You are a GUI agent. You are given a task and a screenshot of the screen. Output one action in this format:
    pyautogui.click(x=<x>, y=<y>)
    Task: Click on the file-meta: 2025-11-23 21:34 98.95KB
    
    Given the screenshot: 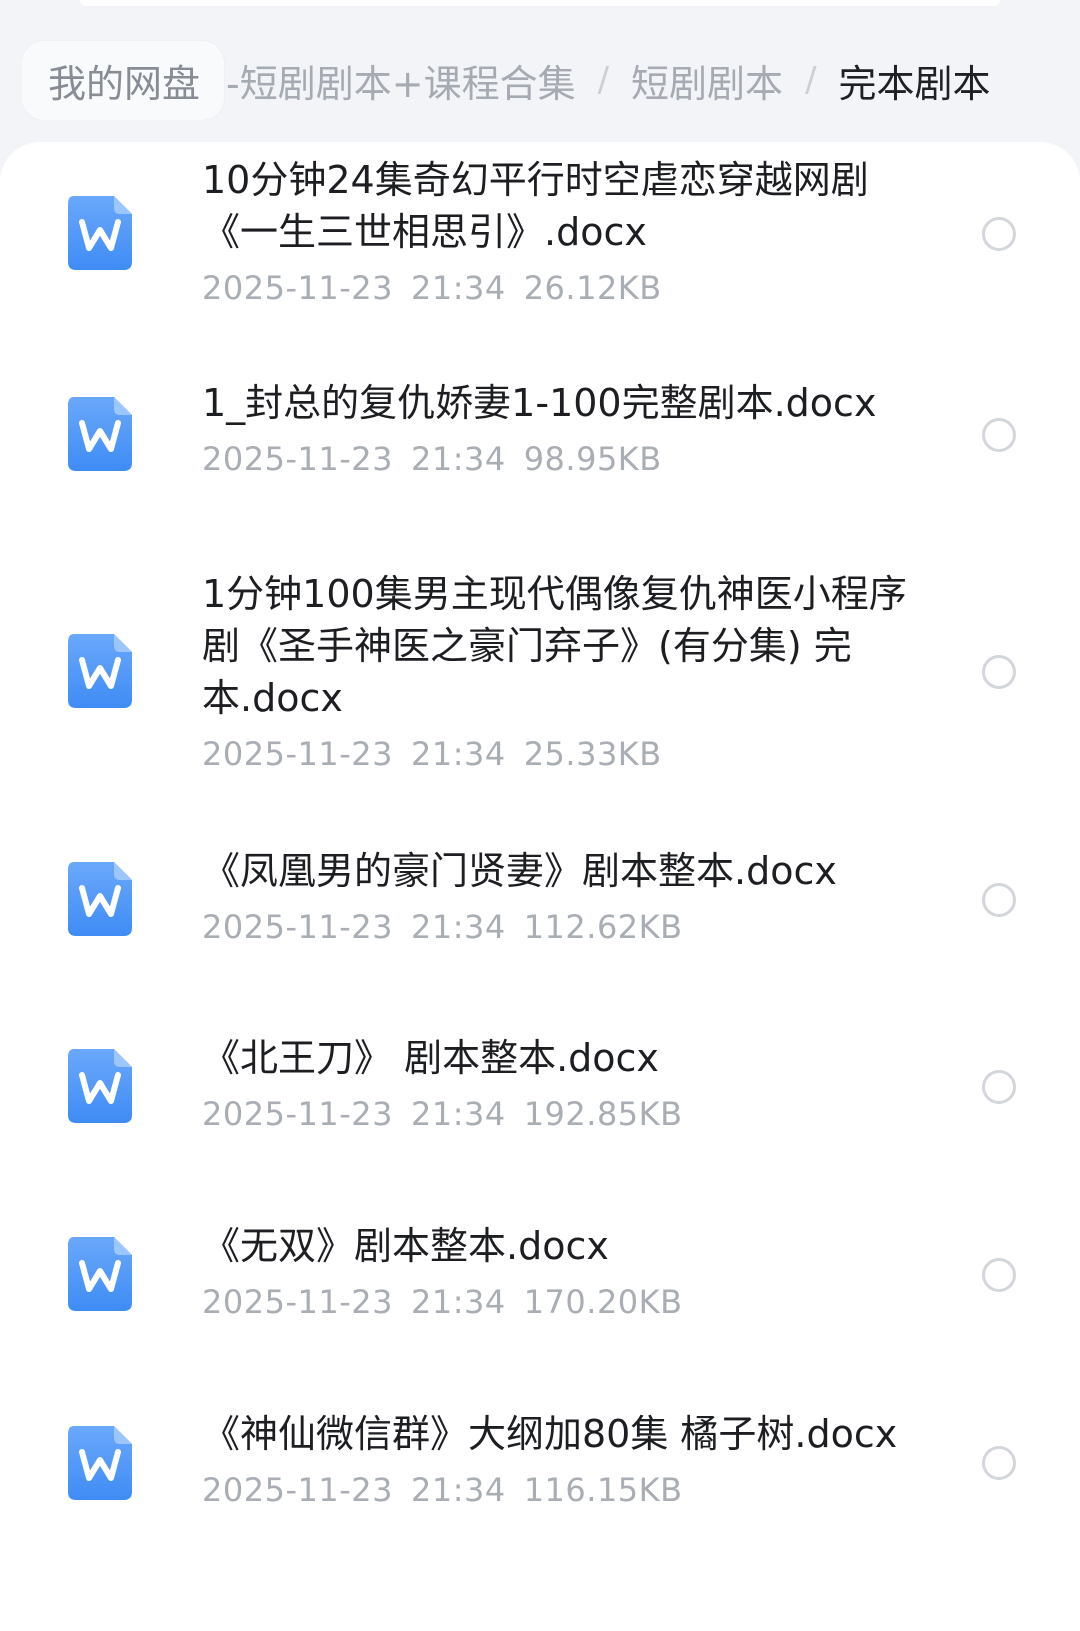 What is the action you would take?
    pyautogui.click(x=562, y=459)
    